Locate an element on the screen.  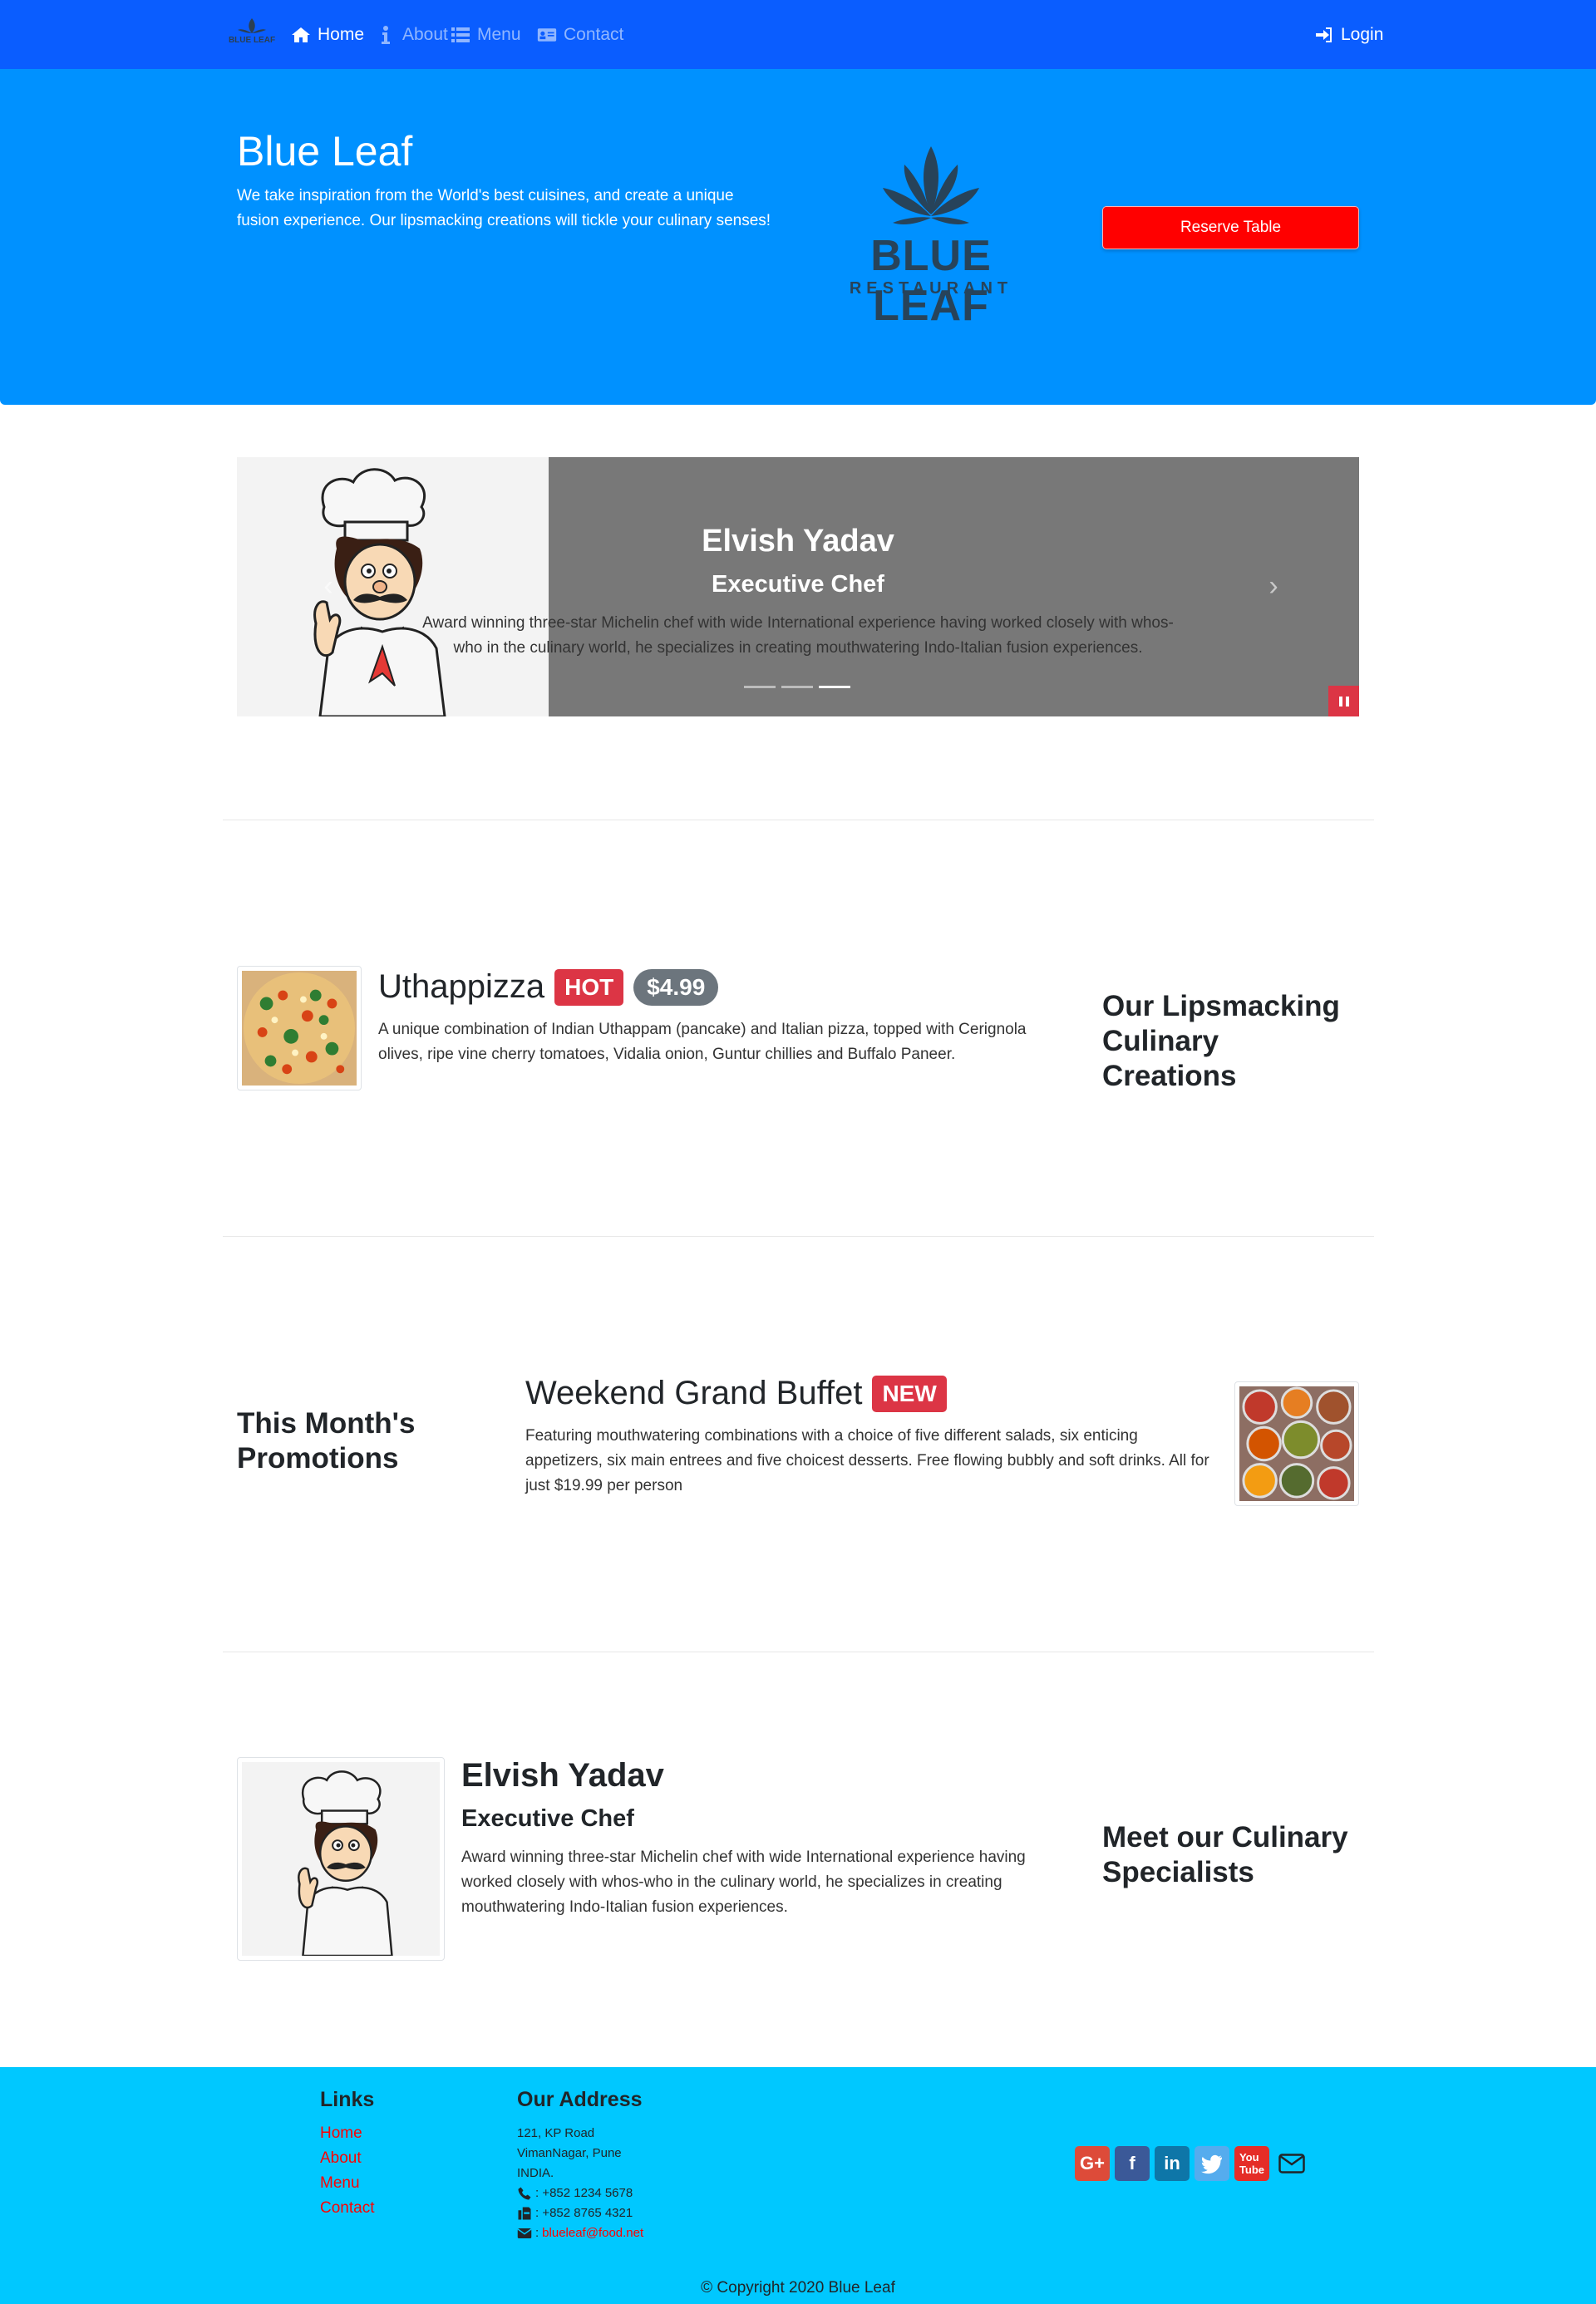
chevron-right-icon: › is located at coordinates (1273, 586).